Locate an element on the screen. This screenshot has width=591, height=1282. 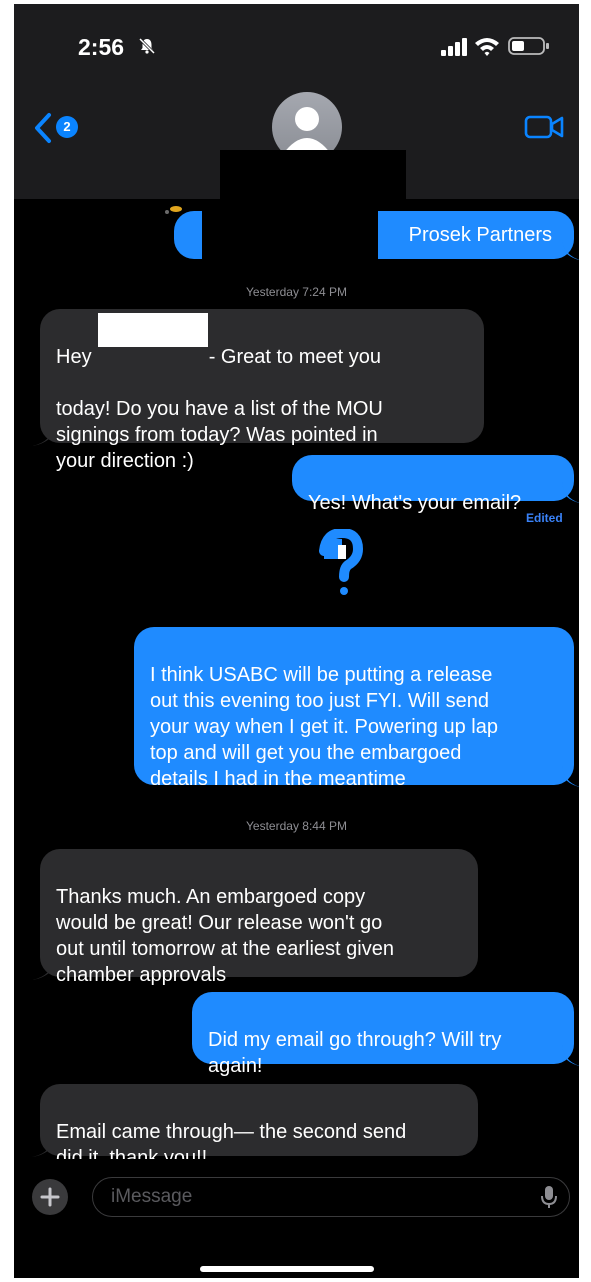
redacted-text is located at coordinates (290, 238).